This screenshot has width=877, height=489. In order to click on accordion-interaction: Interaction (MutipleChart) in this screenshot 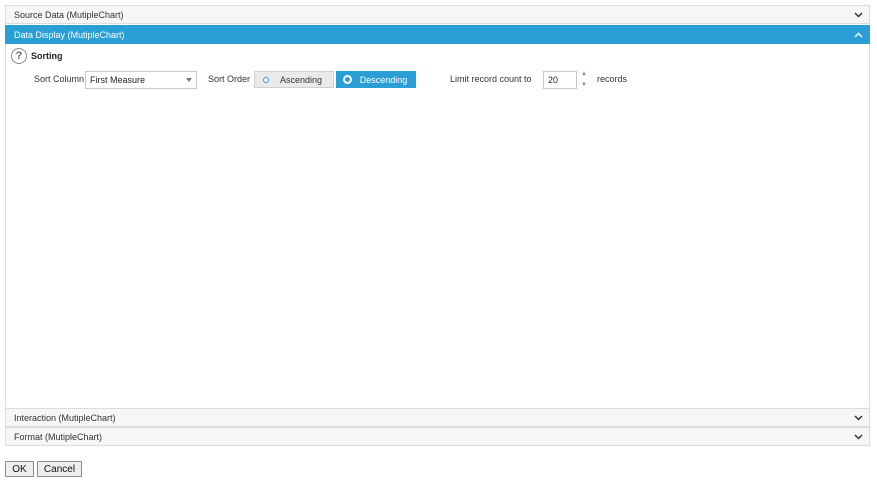, I will do `click(437, 417)`.